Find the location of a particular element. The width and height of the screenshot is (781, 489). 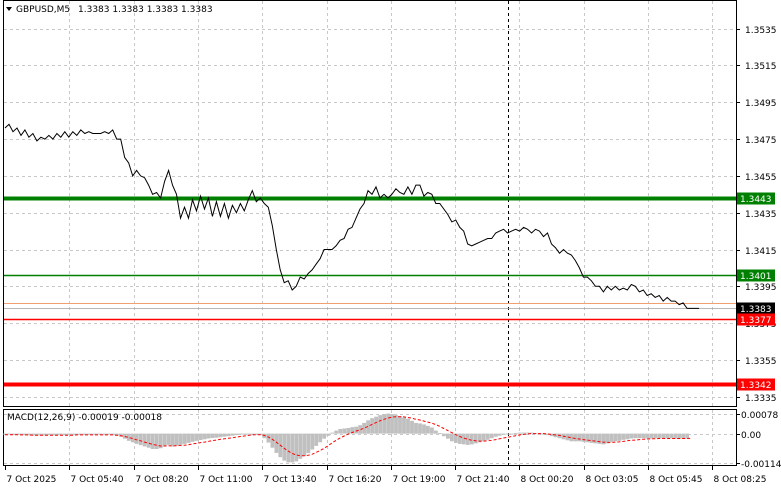

price-tick-label: 1.3455 is located at coordinates (761, 178).